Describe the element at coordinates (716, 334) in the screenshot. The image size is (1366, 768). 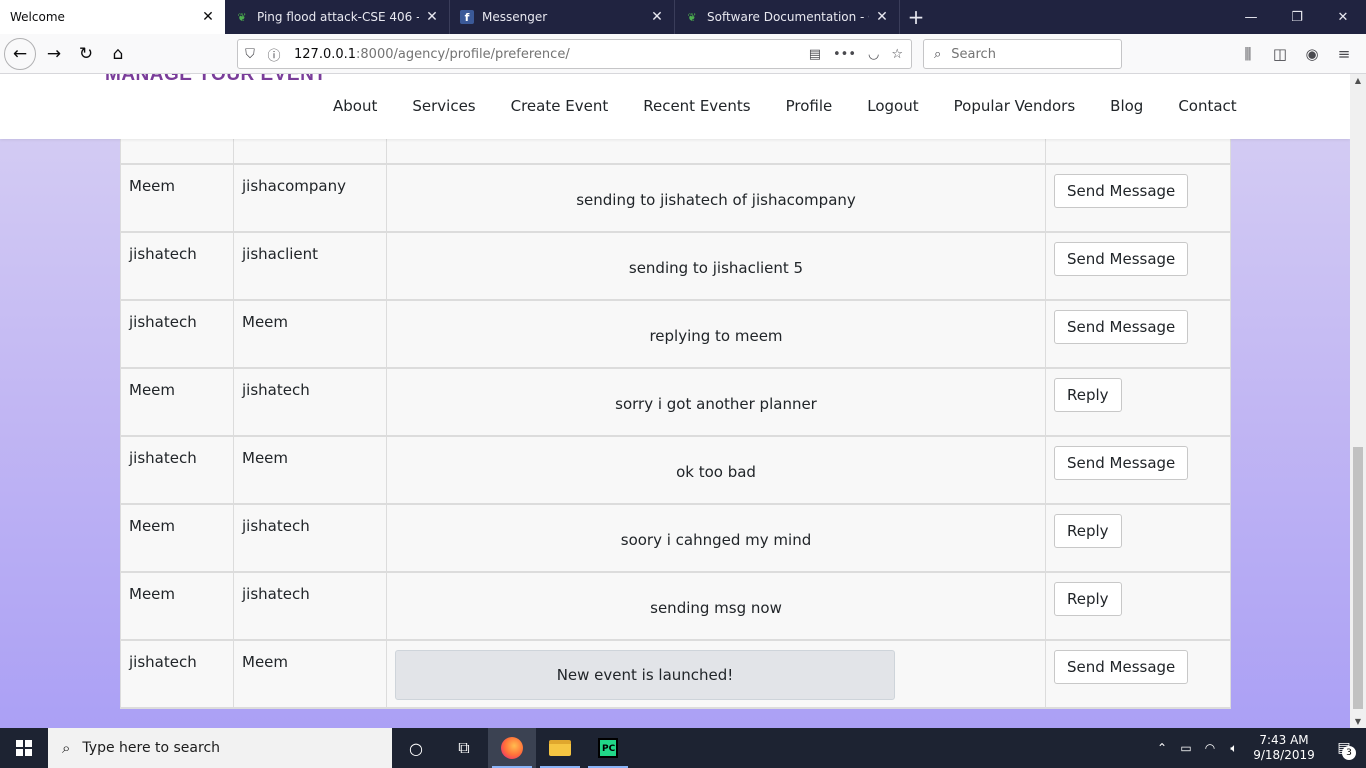
I see `message-cell: replying to meem` at that location.